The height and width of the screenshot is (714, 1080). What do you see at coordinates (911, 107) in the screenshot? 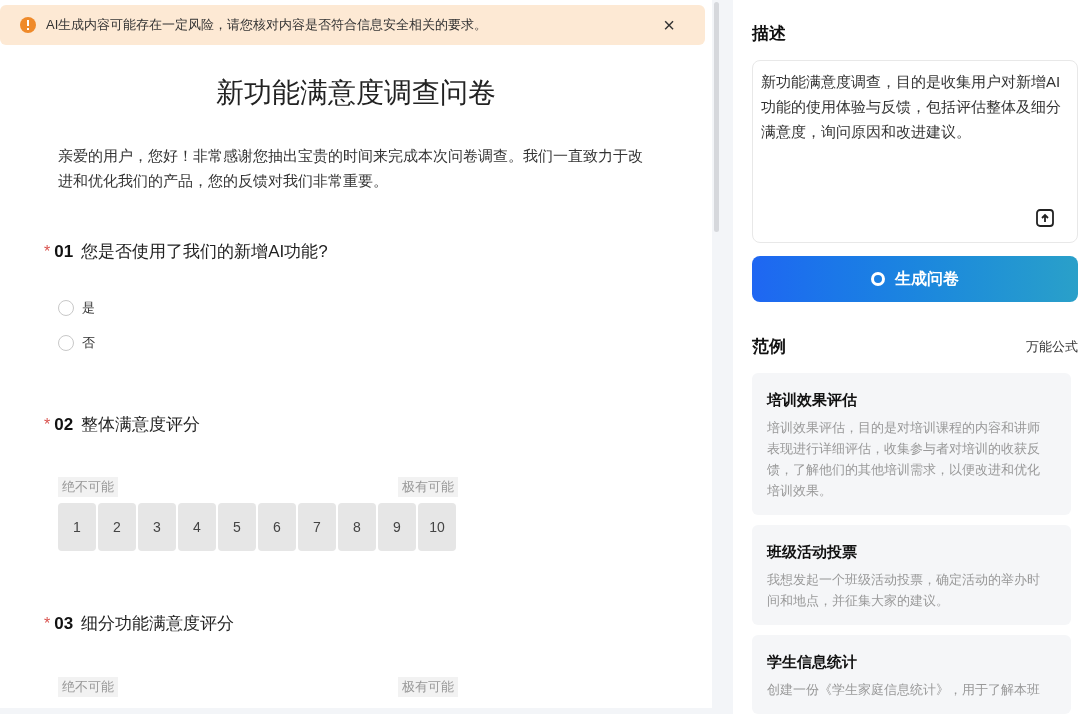
I see `description-text: 新功能满意度调查，目的是收集用户对新增AI功能的使用体验与反馈，包括评估整体及细分满意度，询问原因和改进建议。` at bounding box center [911, 107].